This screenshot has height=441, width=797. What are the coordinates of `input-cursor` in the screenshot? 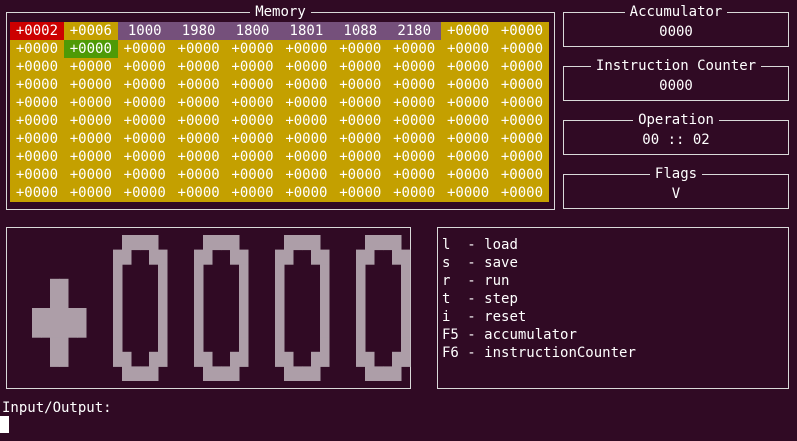 It's located at (4, 424).